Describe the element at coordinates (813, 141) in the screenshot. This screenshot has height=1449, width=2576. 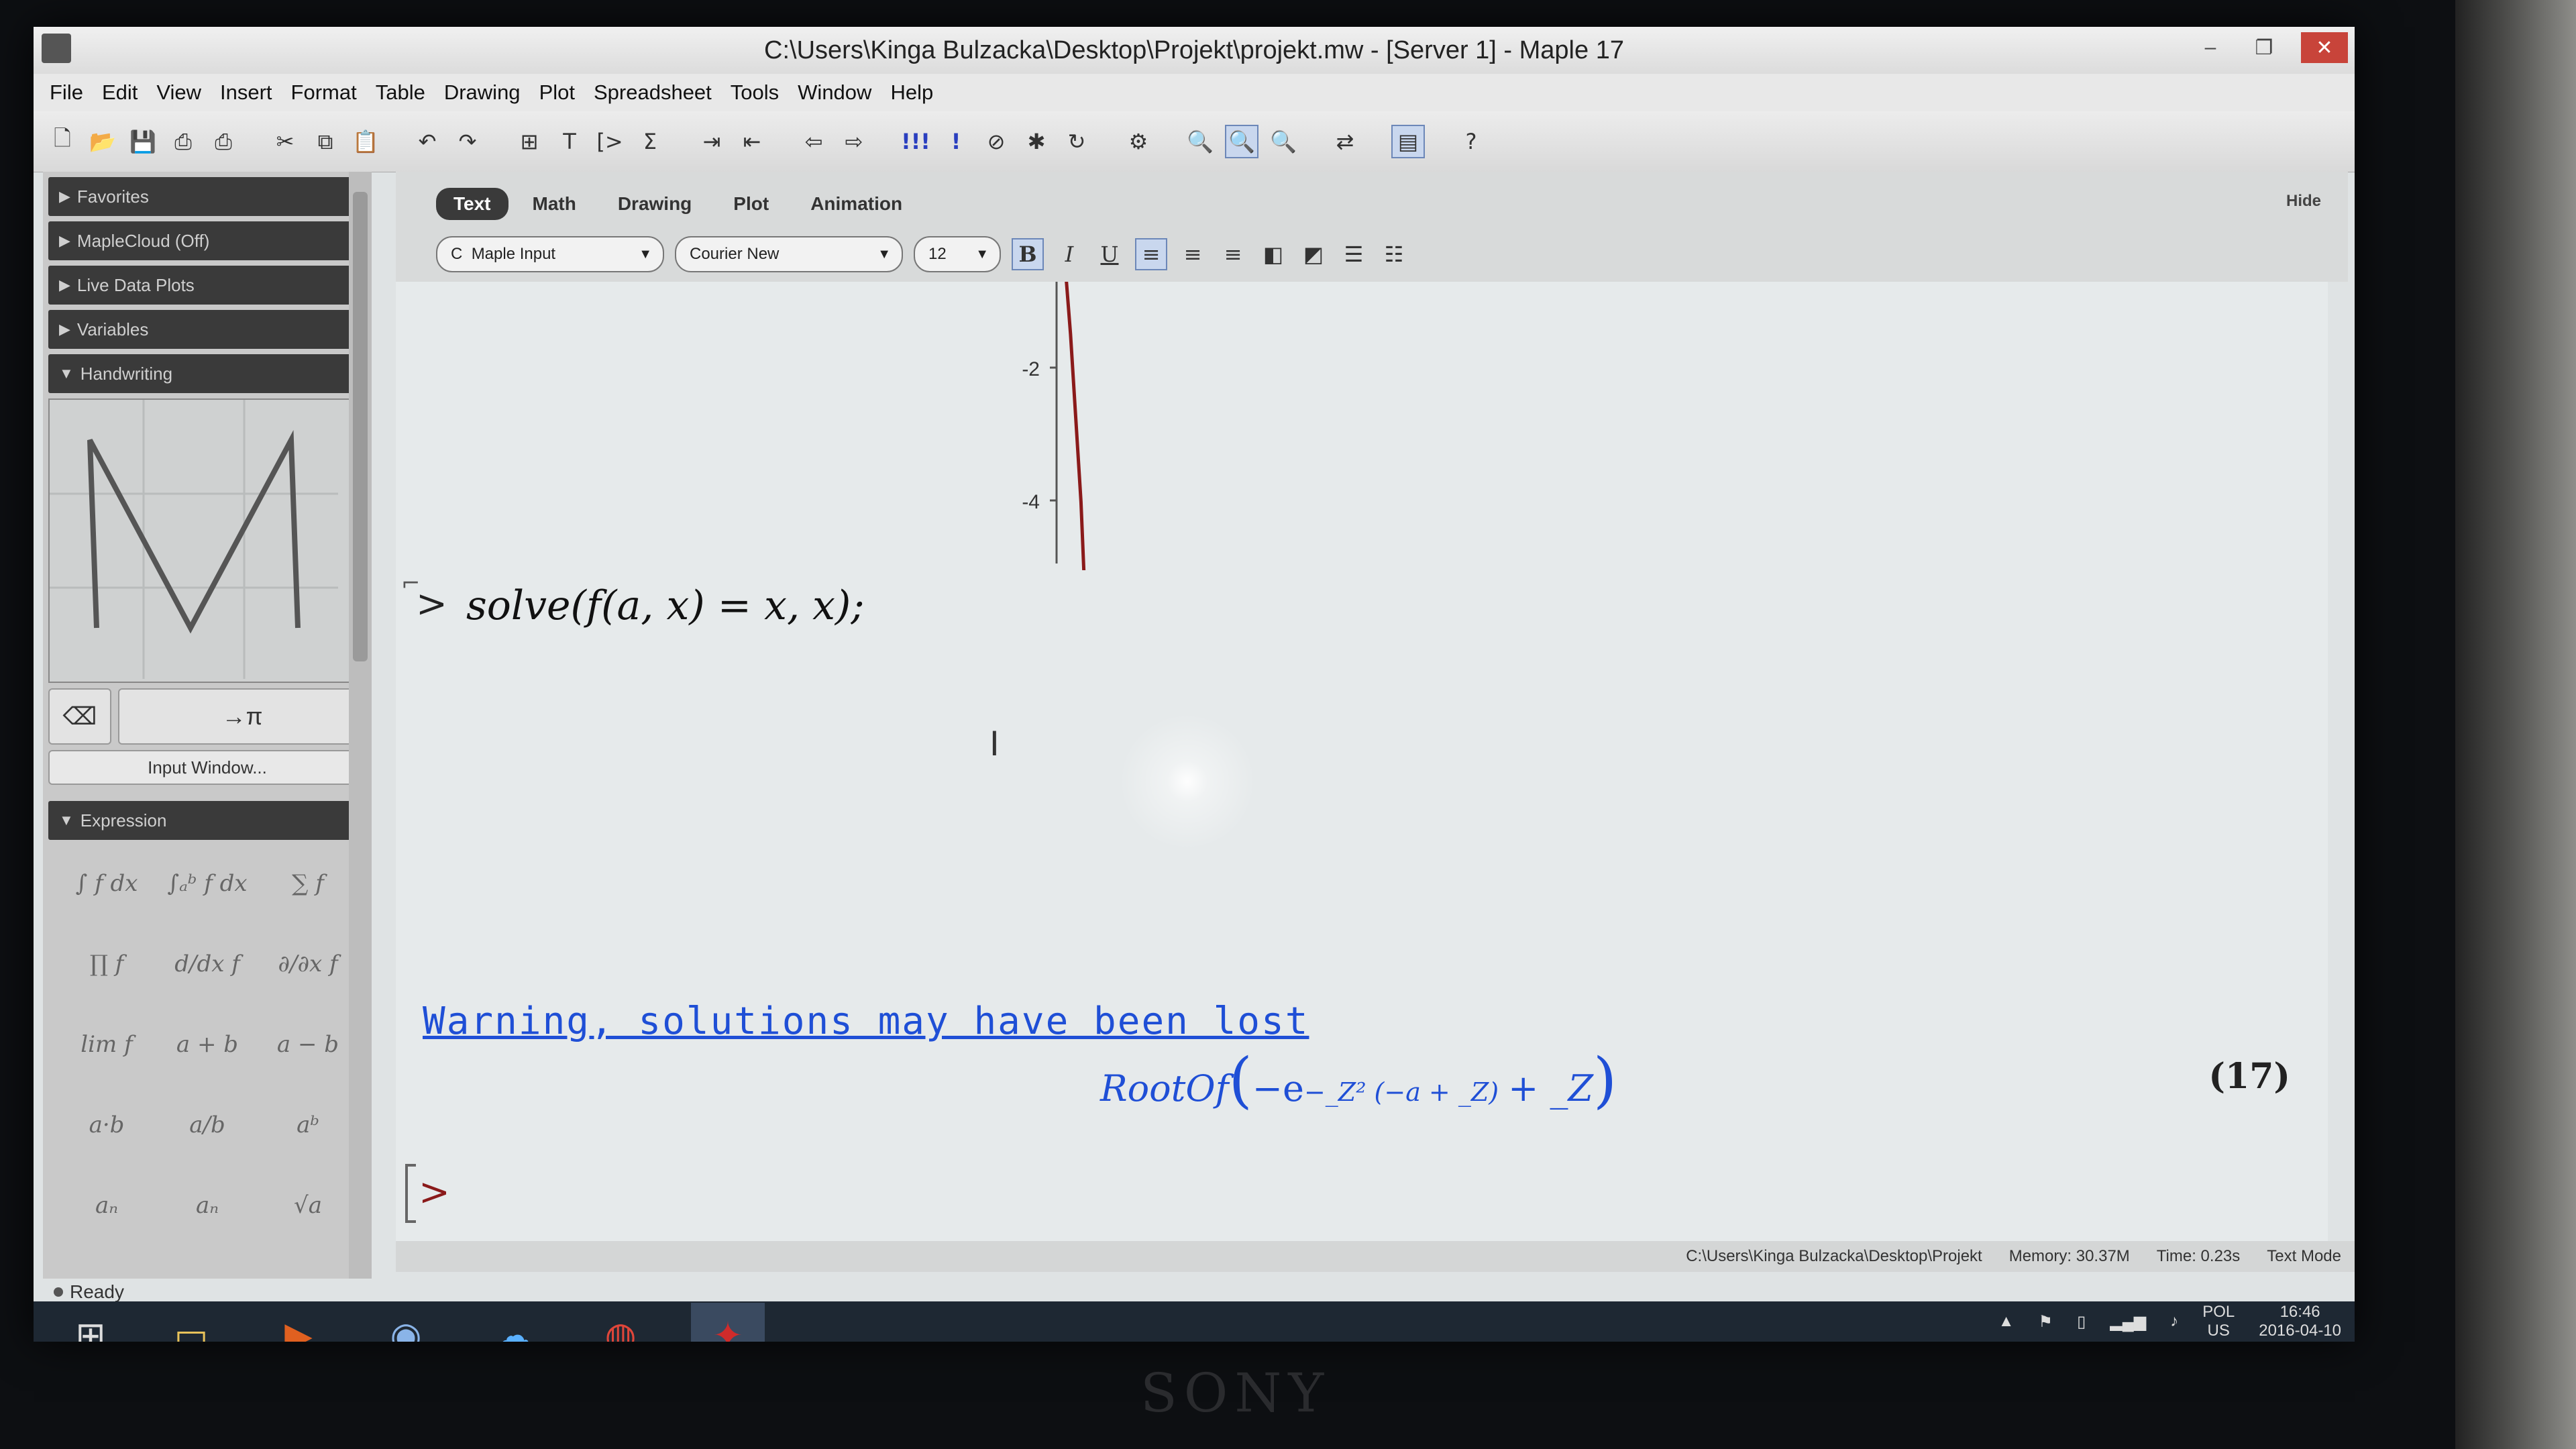
I see `back-arrow-icon: ⇦` at that location.